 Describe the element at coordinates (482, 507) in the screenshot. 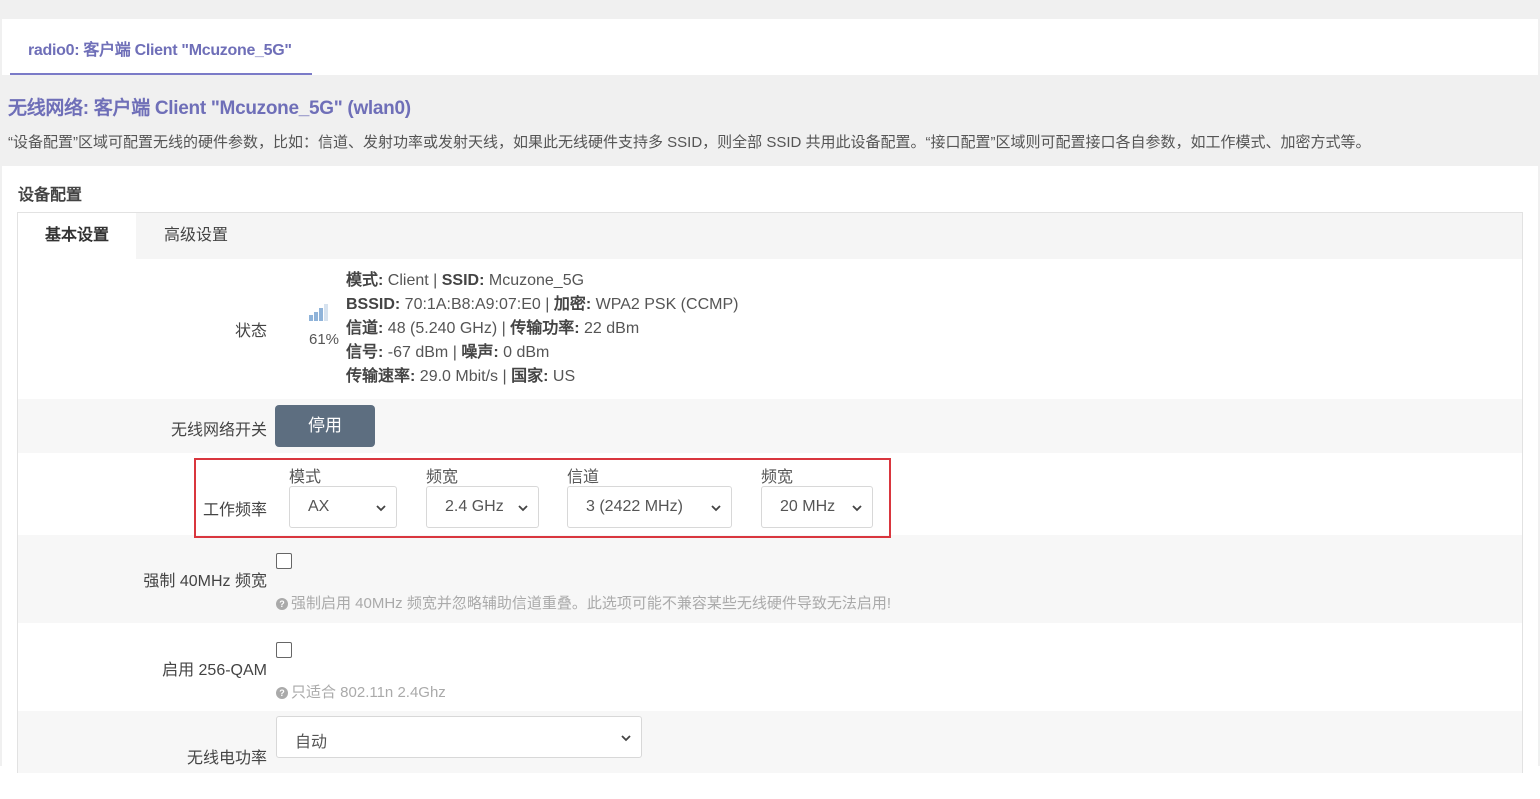

I see `band-select: 2.4 GHz` at that location.